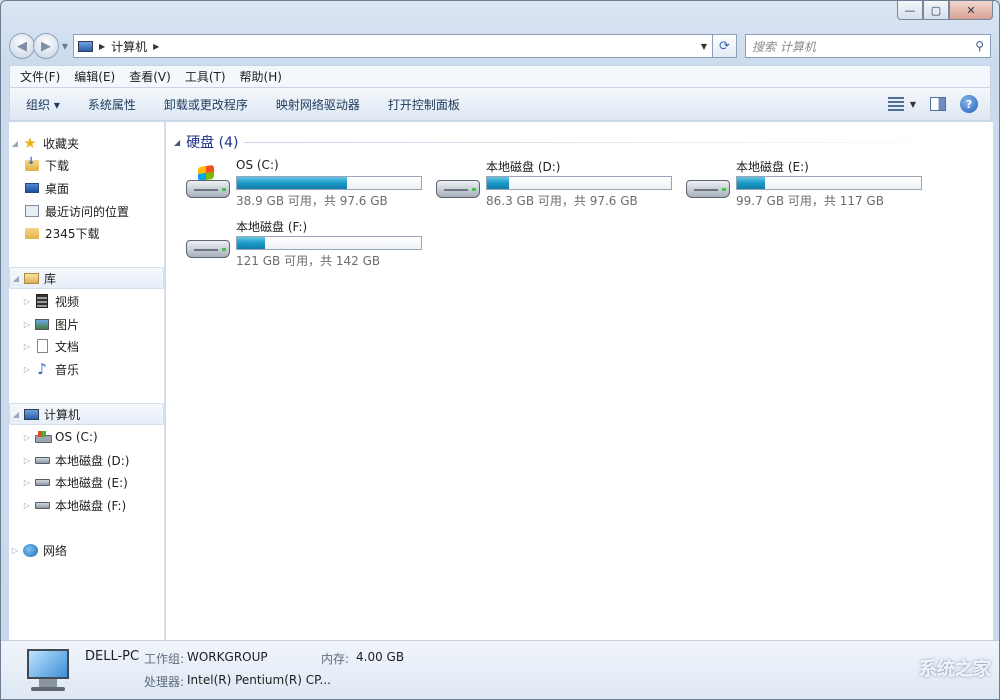 The height and width of the screenshot is (700, 1000). I want to click on nav-item-documents: ▷ 文档, so click(86, 346).